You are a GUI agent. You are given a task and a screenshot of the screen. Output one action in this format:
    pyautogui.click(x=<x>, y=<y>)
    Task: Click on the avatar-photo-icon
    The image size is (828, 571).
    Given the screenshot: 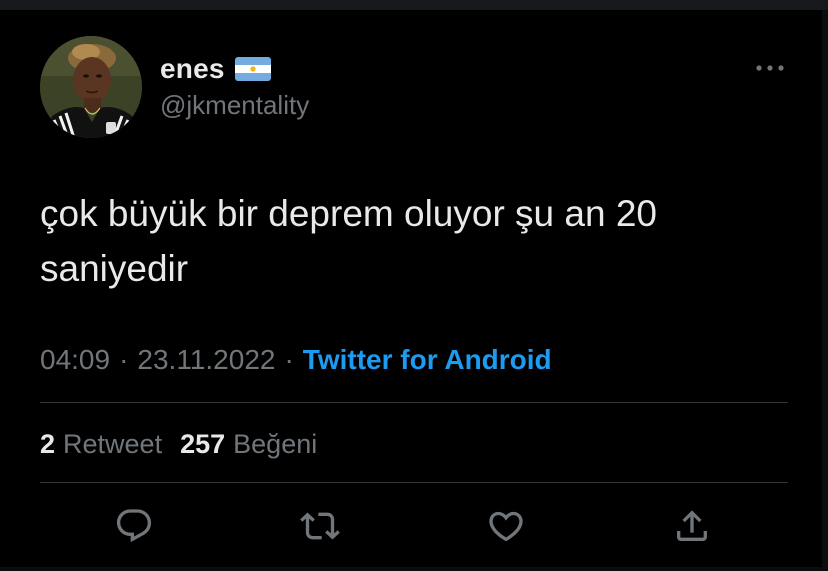 What is the action you would take?
    pyautogui.click(x=91, y=87)
    